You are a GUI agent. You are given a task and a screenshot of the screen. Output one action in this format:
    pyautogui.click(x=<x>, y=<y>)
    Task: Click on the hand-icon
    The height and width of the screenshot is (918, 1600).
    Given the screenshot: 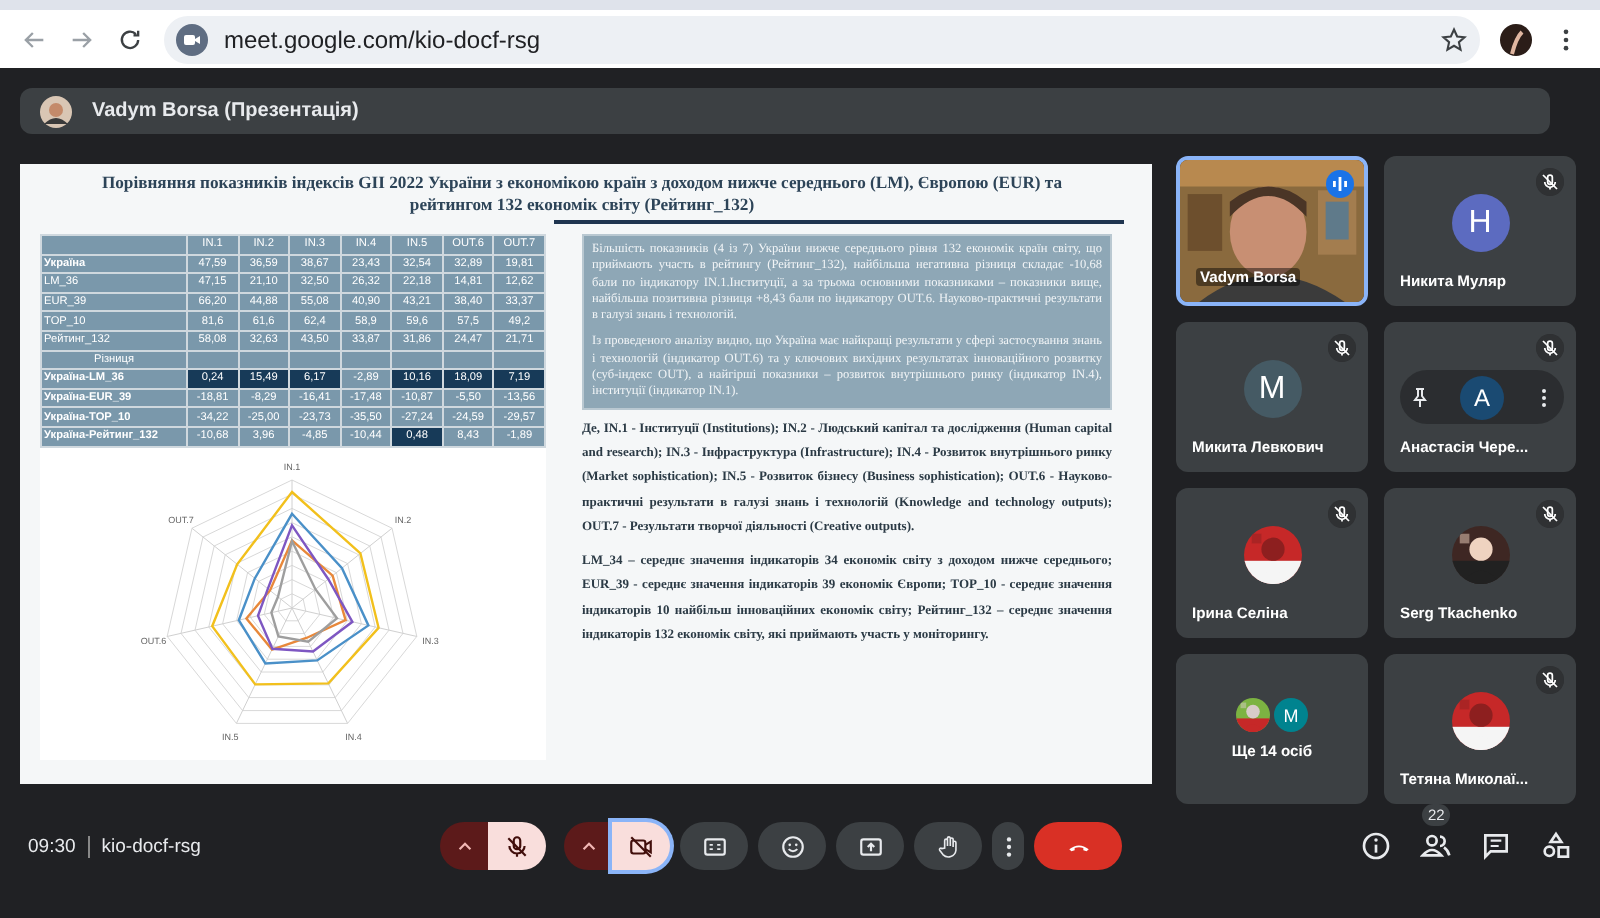 What is the action you would take?
    pyautogui.click(x=948, y=846)
    